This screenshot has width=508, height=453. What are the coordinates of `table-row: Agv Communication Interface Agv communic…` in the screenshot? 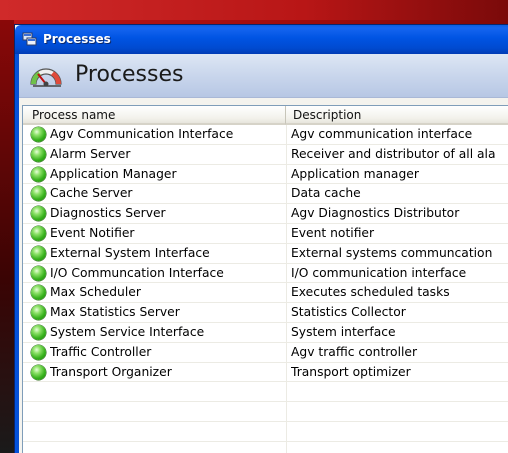 It's located at (265, 135).